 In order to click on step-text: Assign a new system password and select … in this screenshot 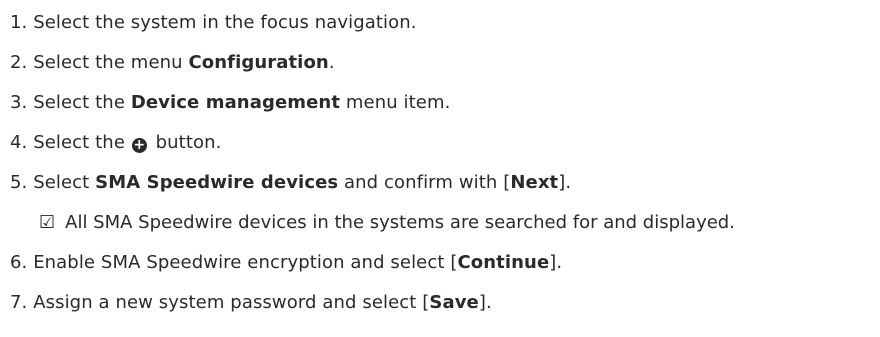, I will do `click(228, 302)`.